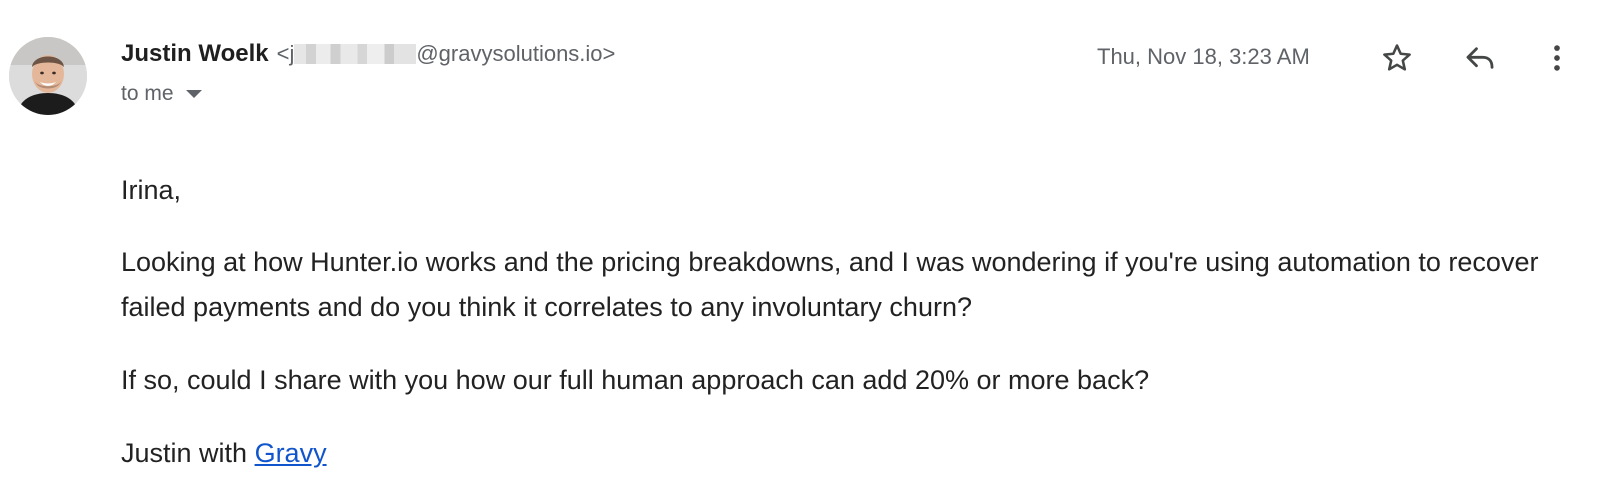 This screenshot has height=504, width=1608. What do you see at coordinates (291, 453) in the screenshot?
I see `gravy-link: Gravy` at bounding box center [291, 453].